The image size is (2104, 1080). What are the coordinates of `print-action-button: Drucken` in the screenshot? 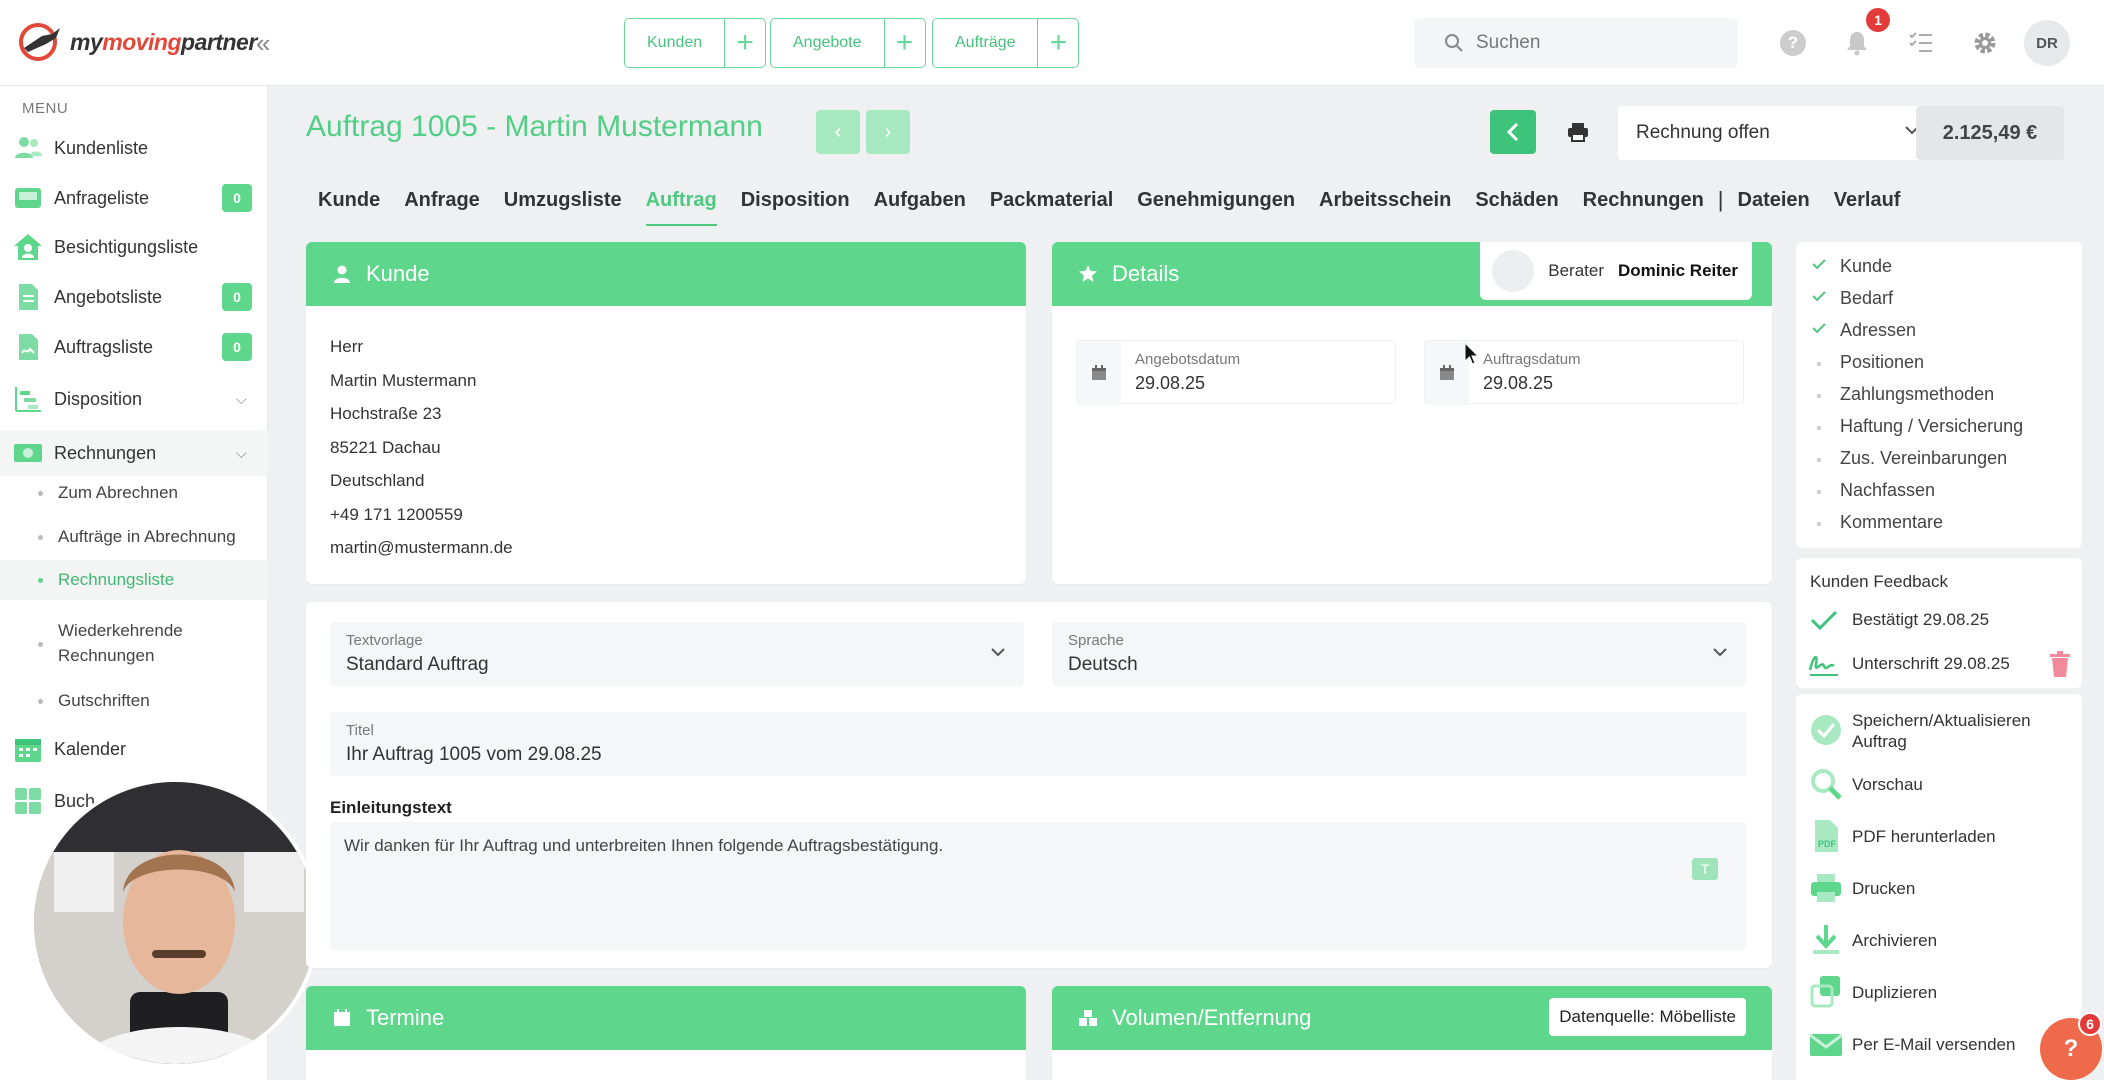 It's located at (1939, 888).